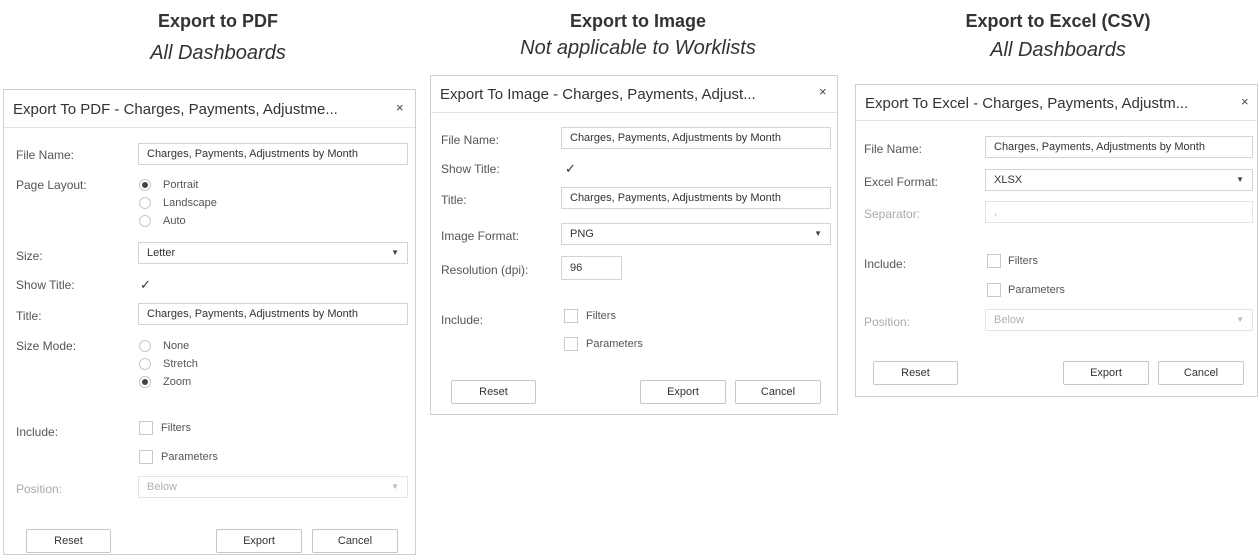 Image resolution: width=1258 pixels, height=556 pixels. What do you see at coordinates (174, 221) in the screenshot?
I see `auto-label: Auto` at bounding box center [174, 221].